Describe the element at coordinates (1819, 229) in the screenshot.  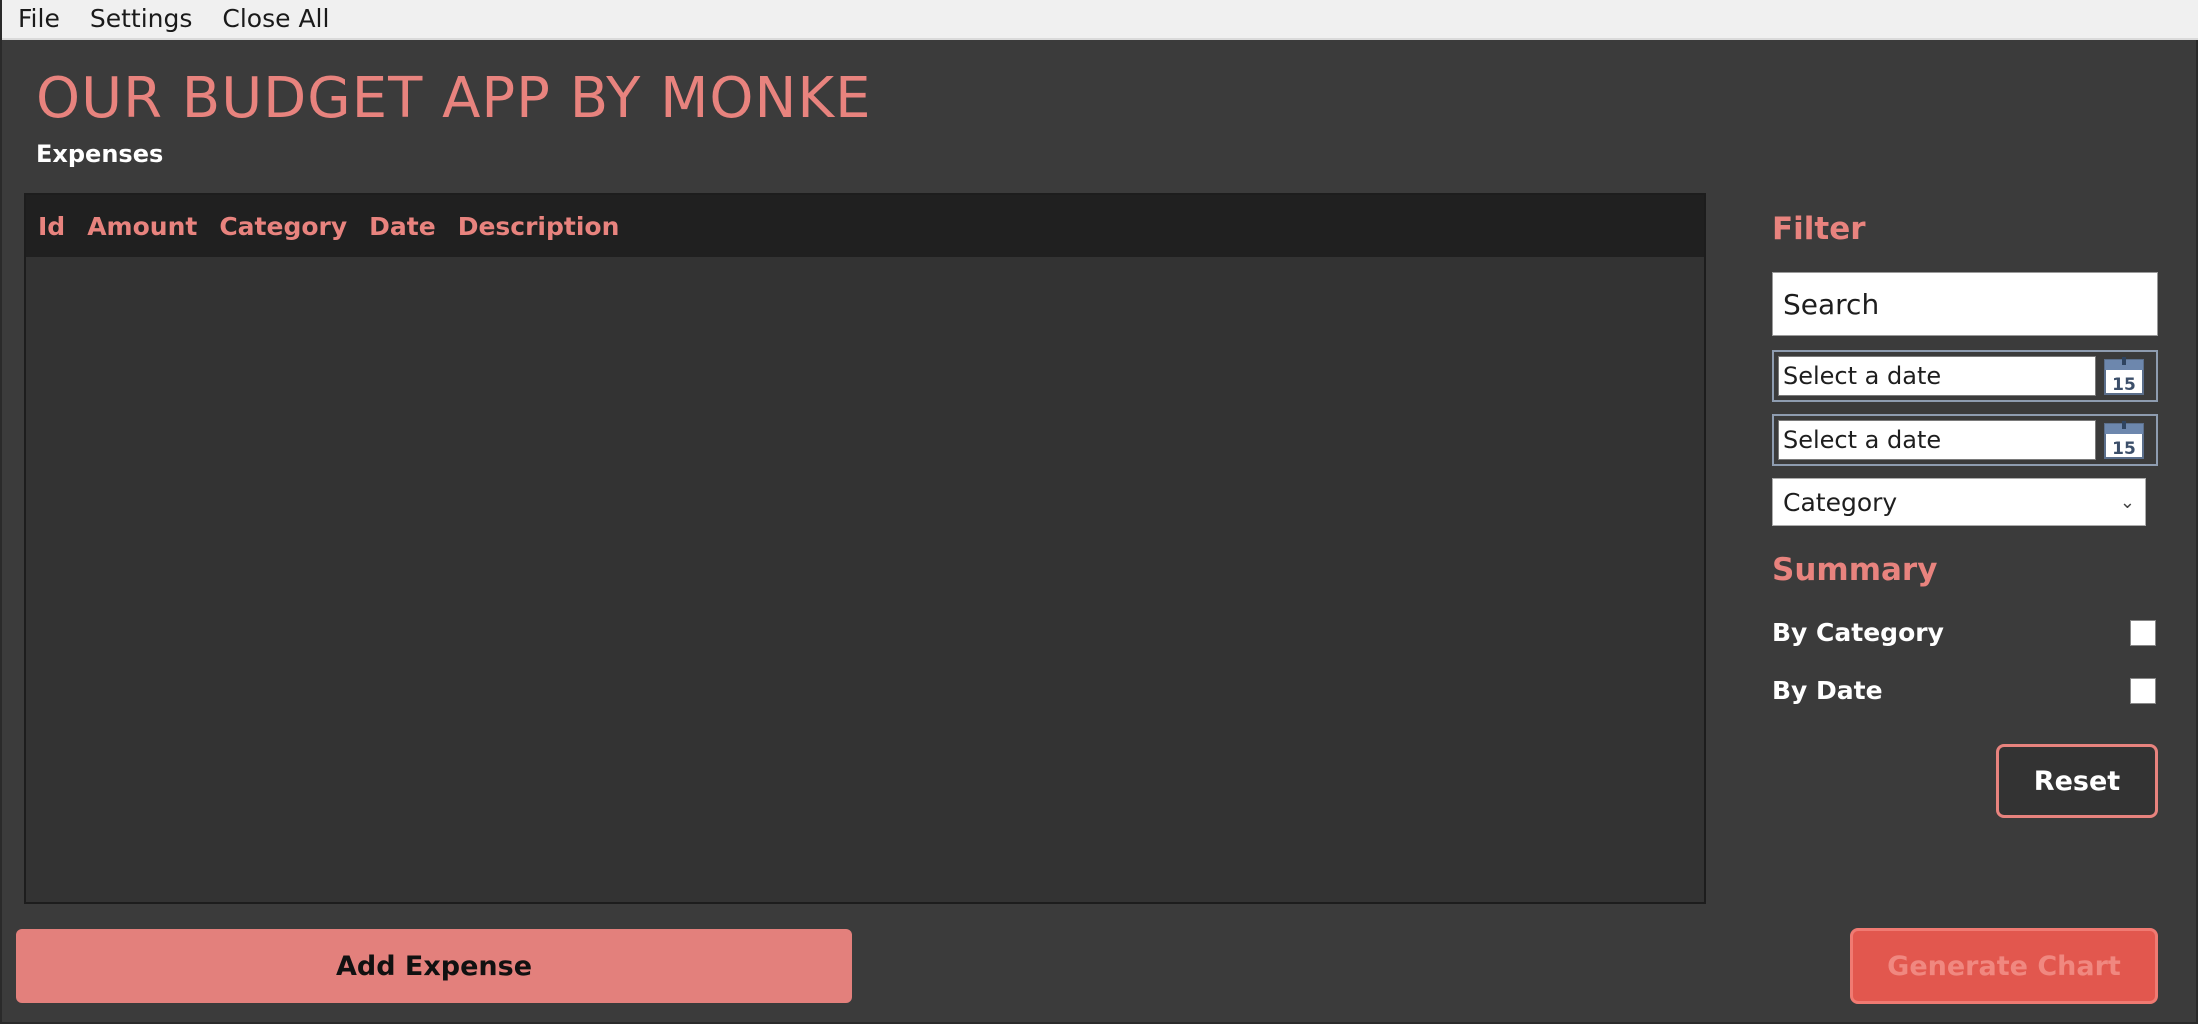
I see `filter-heading: Filter` at that location.